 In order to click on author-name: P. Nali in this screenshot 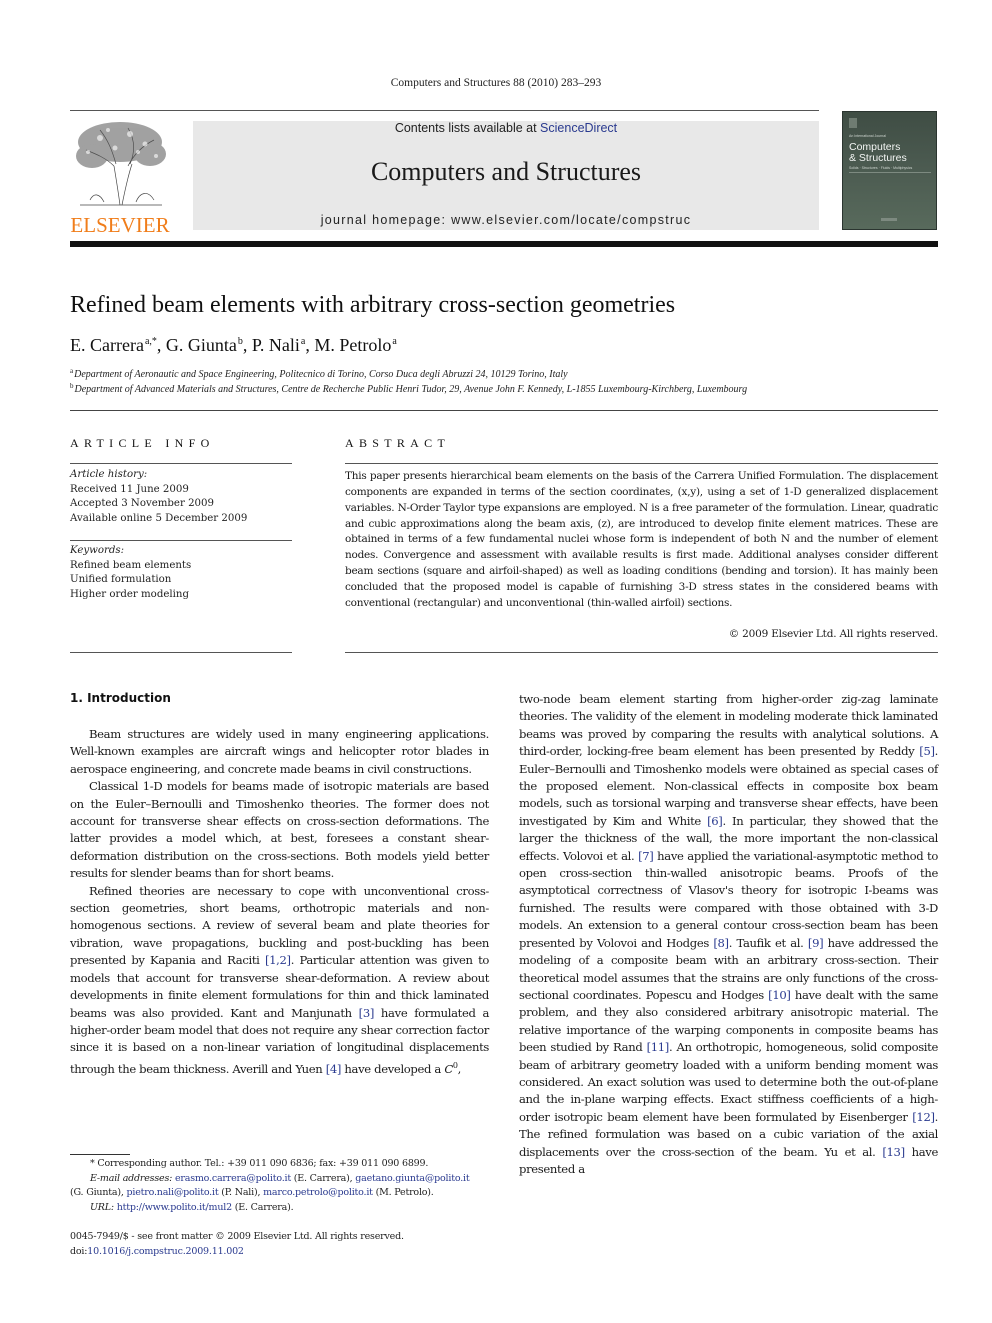, I will do `click(276, 345)`.